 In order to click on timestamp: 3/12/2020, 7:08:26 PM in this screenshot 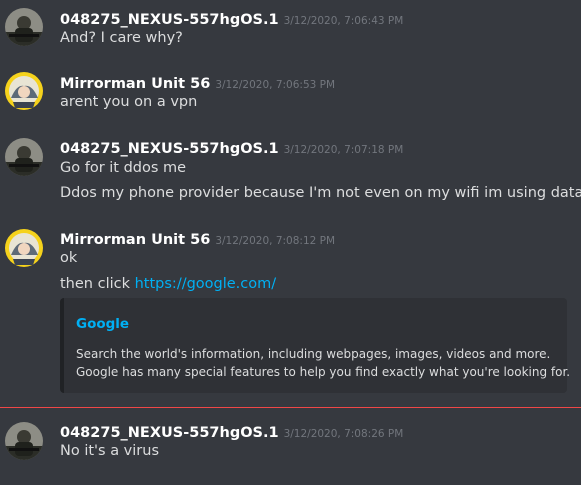, I will do `click(343, 434)`.